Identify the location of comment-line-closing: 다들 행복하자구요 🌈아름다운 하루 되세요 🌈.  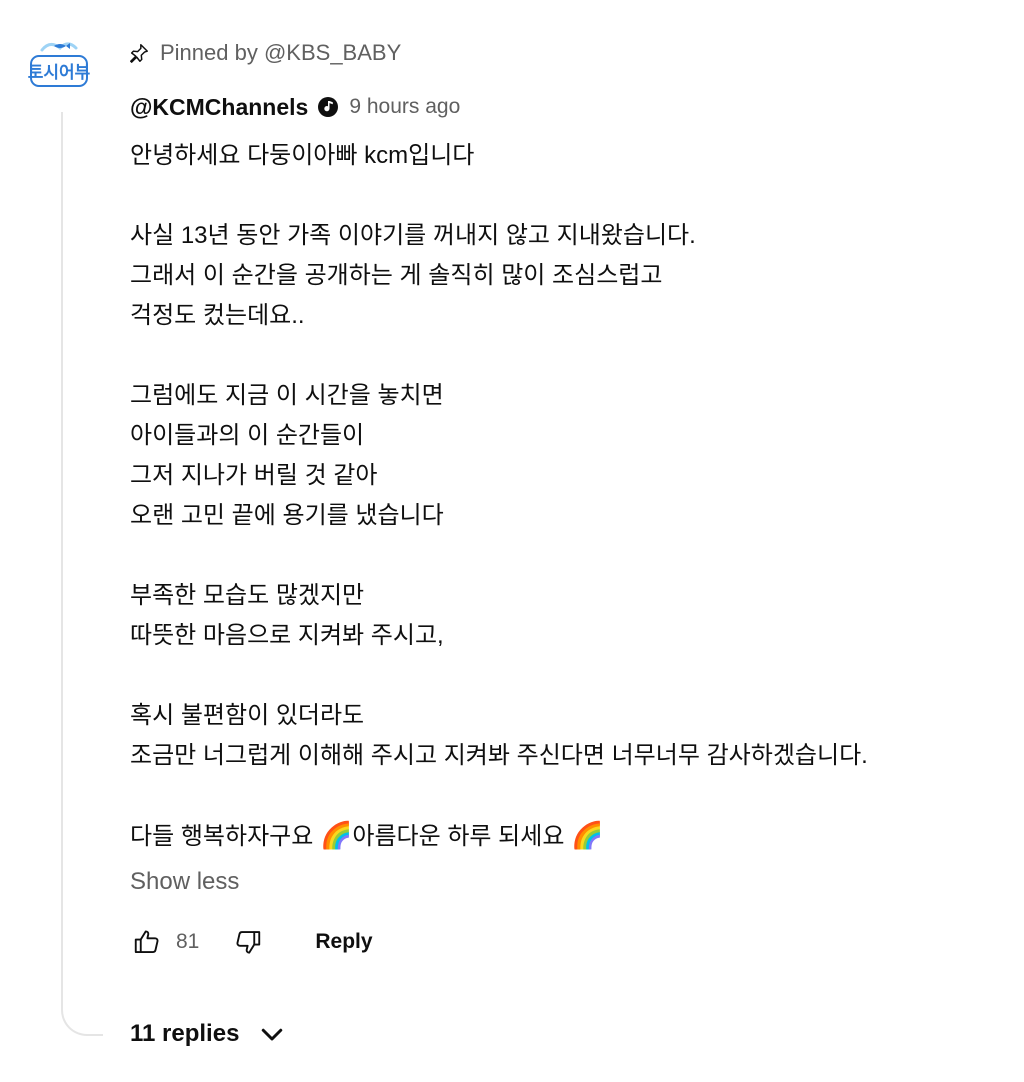
(570, 836).